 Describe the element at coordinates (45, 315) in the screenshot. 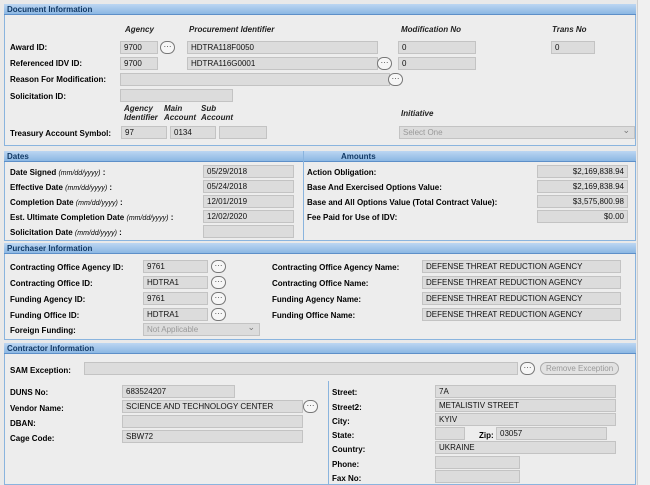

I see `fo-id-label: Funding Office ID:` at that location.